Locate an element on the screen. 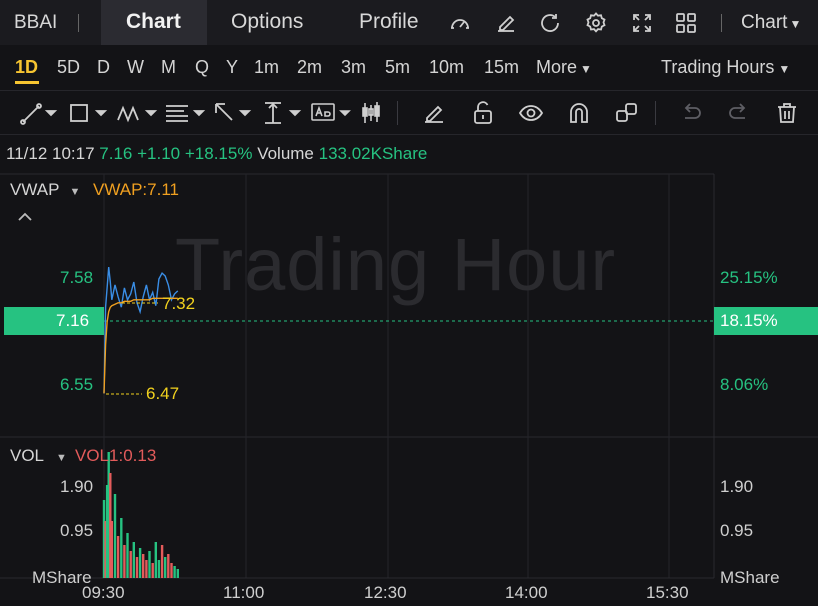 This screenshot has height=606, width=818. price-tick-left: 6.55 is located at coordinates (77, 384).